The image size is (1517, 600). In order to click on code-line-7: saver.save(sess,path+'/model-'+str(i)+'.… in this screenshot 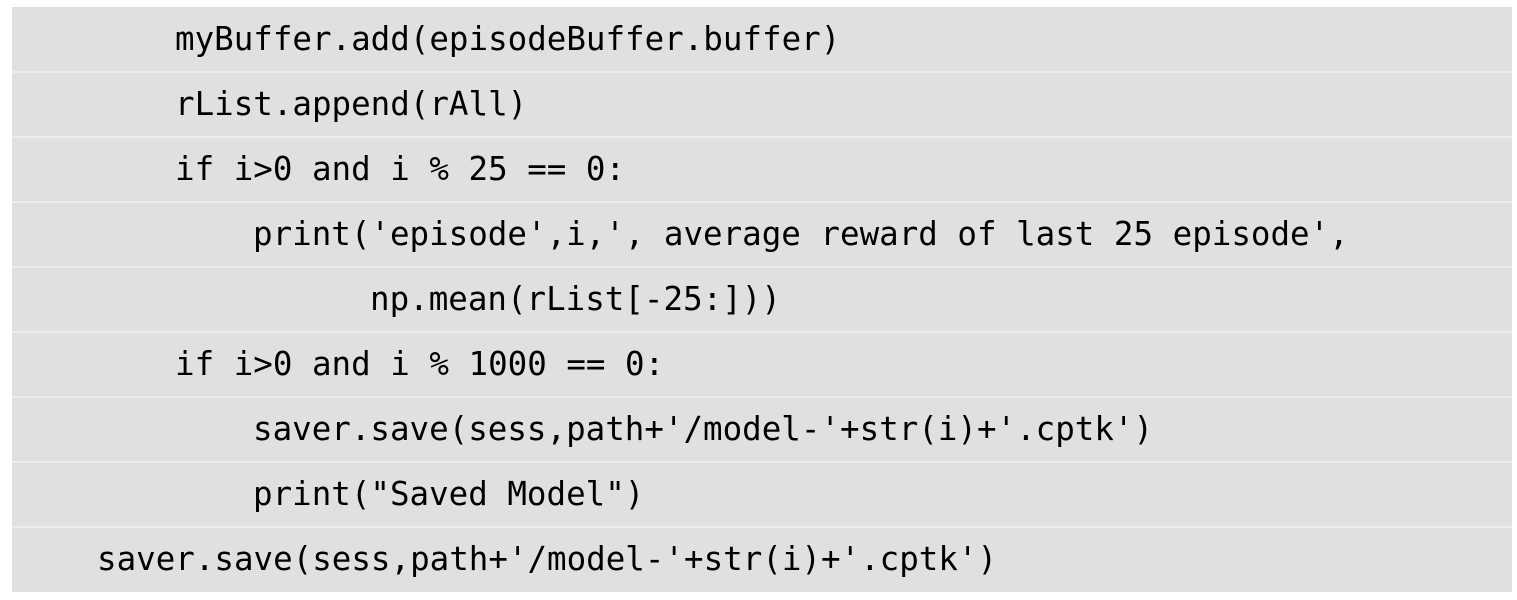, I will do `click(703, 429)`.